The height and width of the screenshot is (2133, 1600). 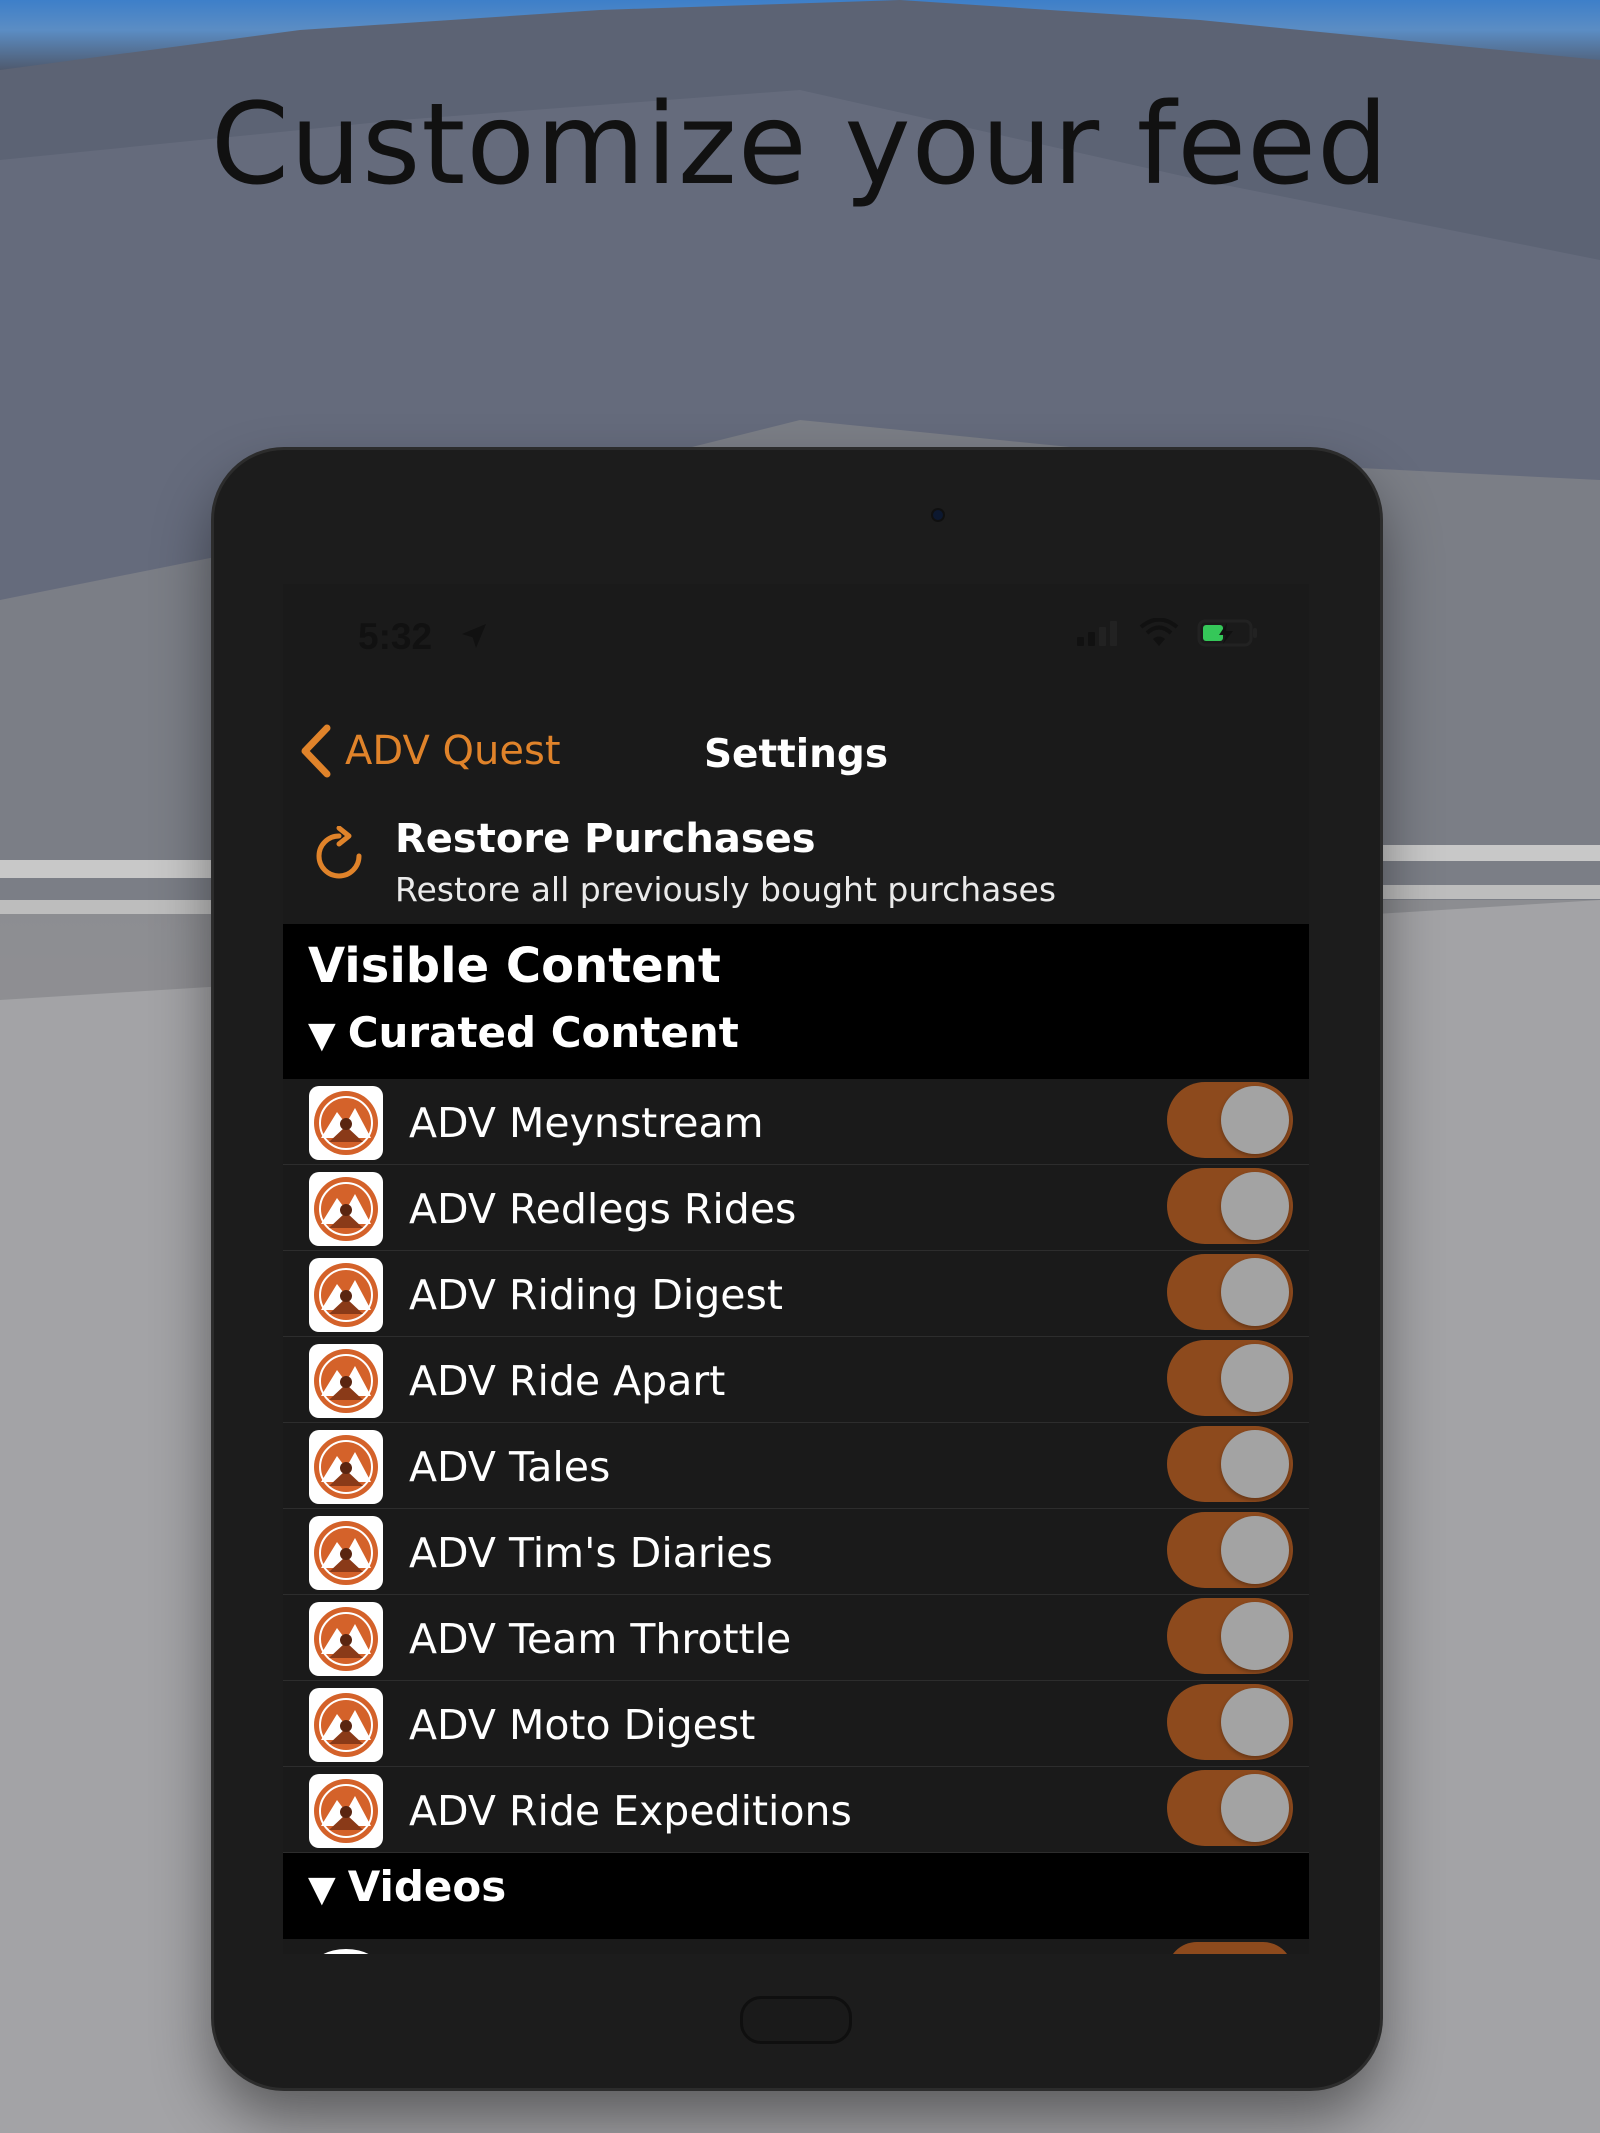 What do you see at coordinates (796, 2020) in the screenshot?
I see `home-button` at bounding box center [796, 2020].